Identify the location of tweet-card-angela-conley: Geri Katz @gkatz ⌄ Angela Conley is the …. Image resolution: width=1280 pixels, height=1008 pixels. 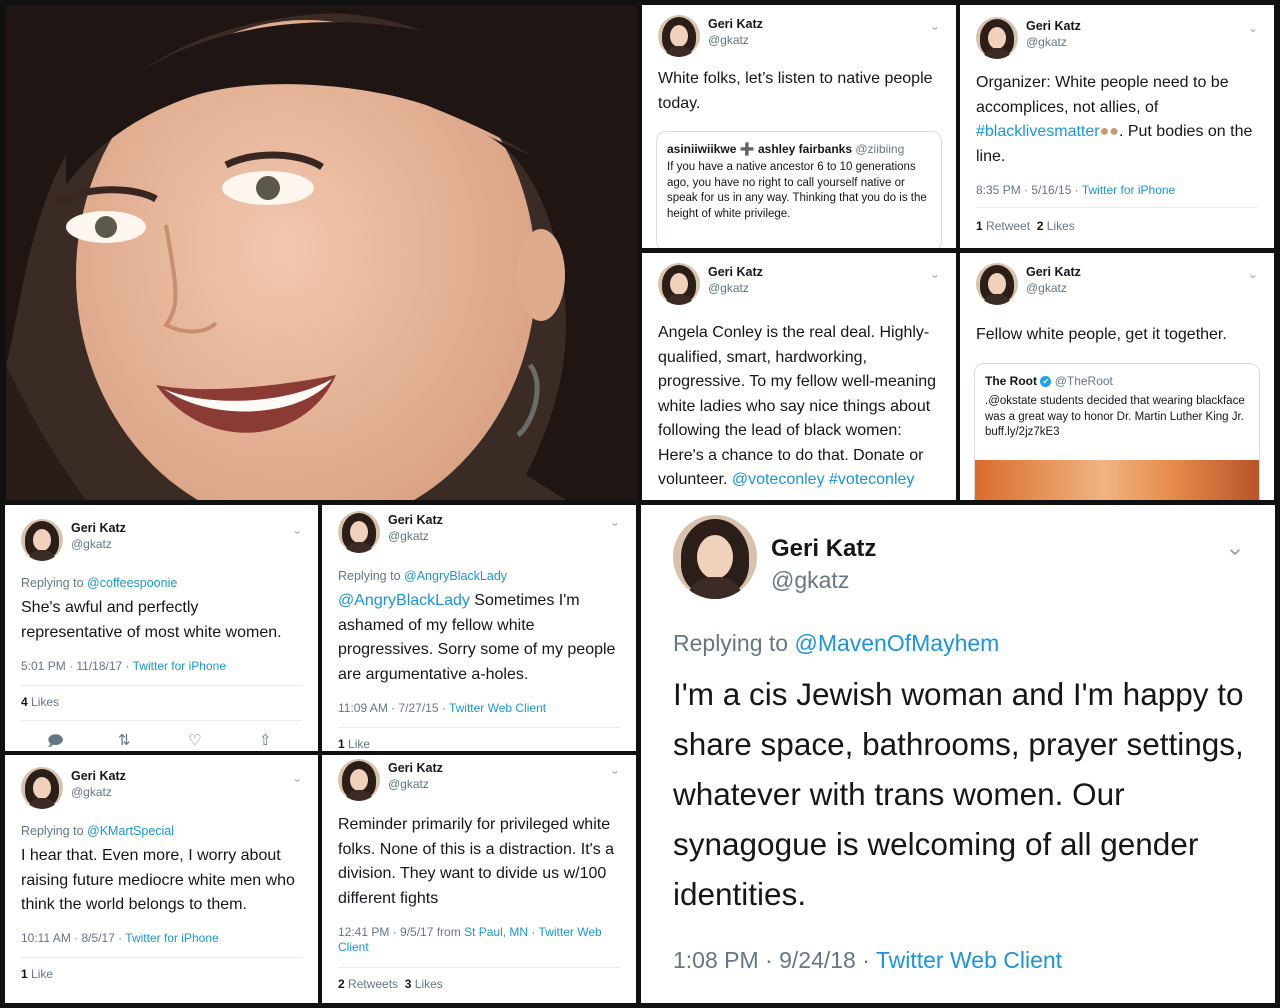
(799, 376).